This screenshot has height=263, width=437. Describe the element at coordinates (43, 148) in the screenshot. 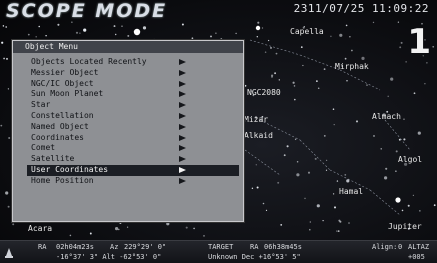

I see `menu-item-label: Comet` at that location.